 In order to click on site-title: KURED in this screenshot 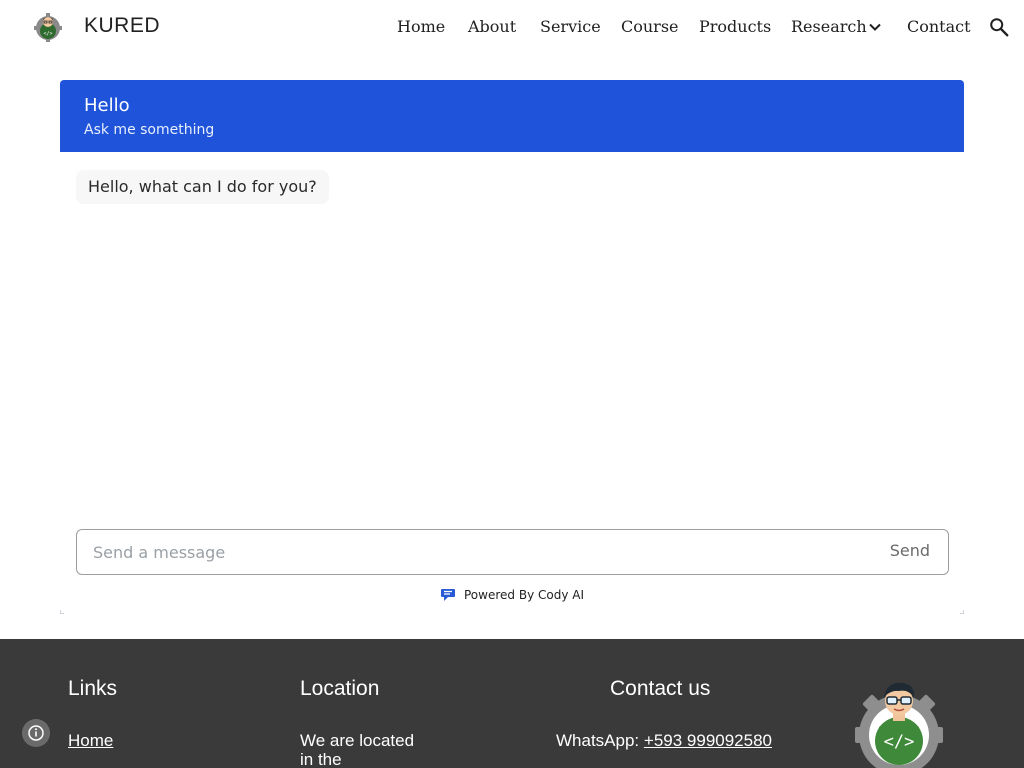, I will do `click(122, 26)`.